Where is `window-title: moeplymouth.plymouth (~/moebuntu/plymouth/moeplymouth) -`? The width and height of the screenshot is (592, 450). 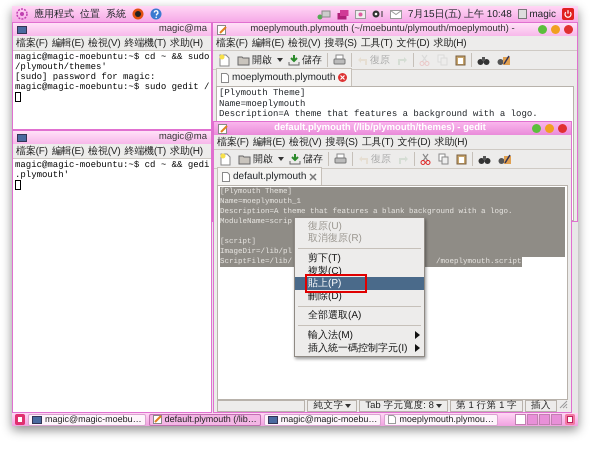
window-title: moeplymouth.plymouth (~/moebuntu/plymouth/moeplymouth) - is located at coordinates (382, 29).